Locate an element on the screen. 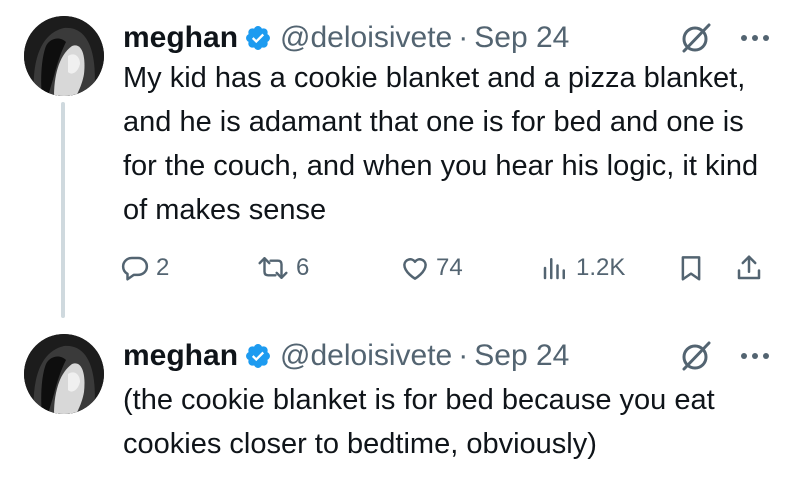 This screenshot has width=800, height=477. reply-count: 2 is located at coordinates (163, 267).